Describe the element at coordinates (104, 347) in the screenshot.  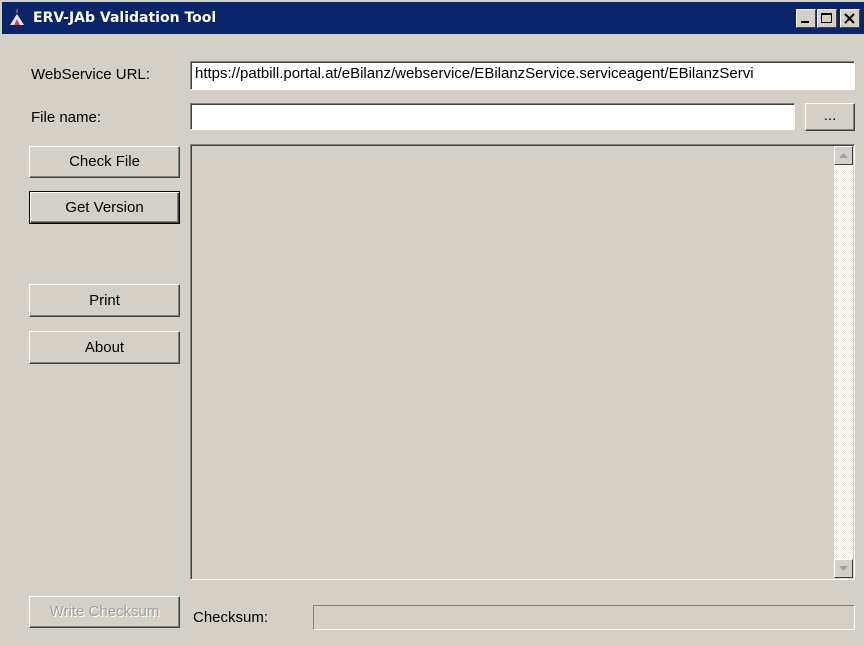
I see `about-button: About` at that location.